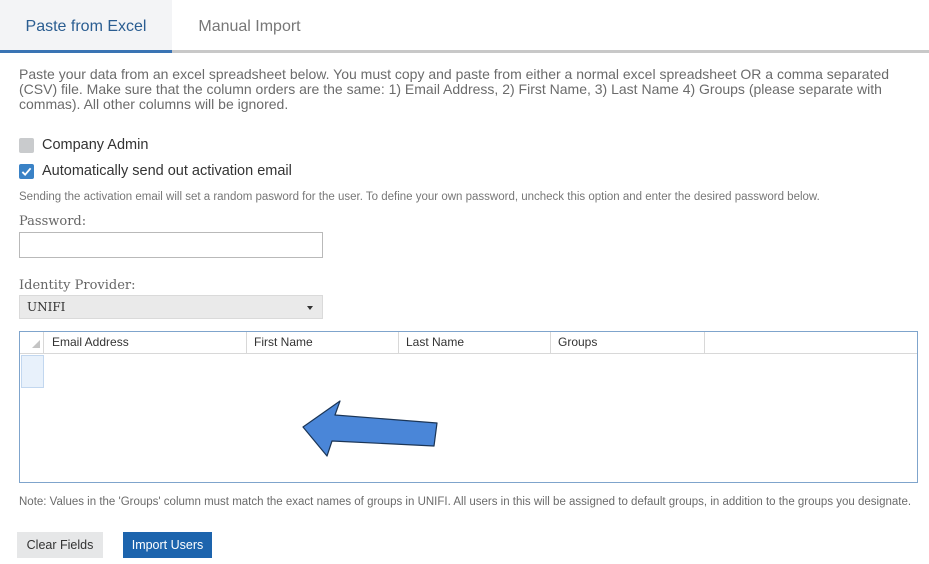  I want to click on company-admin-checkbox, so click(26, 145).